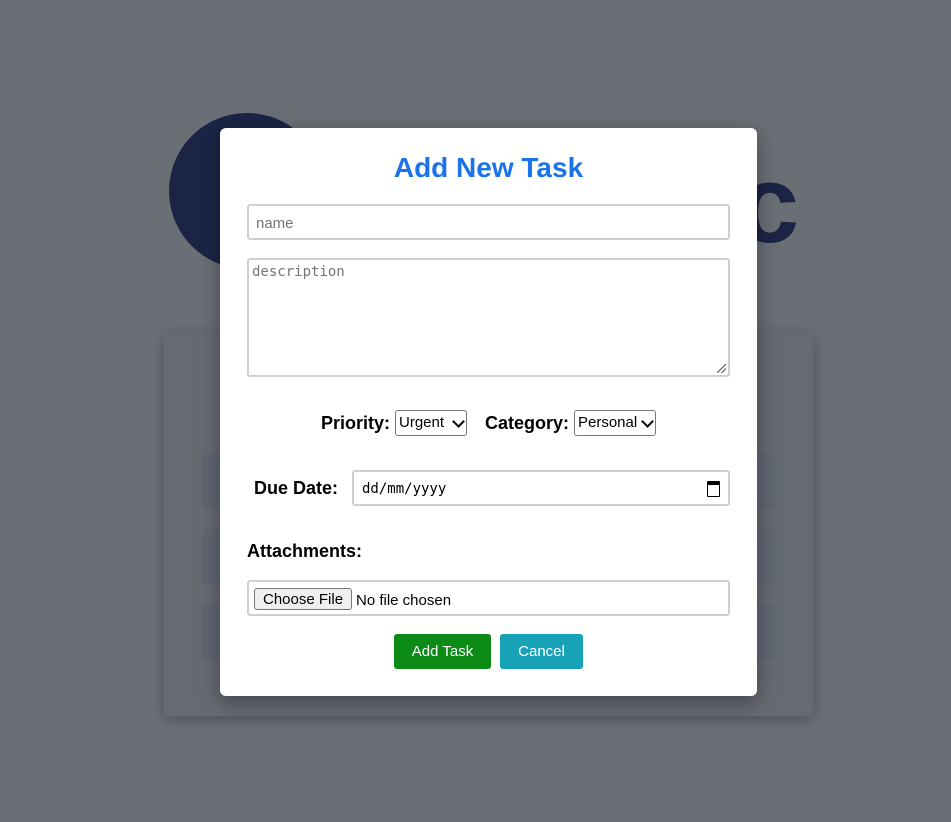 Image resolution: width=951 pixels, height=822 pixels. What do you see at coordinates (275, 223) in the screenshot?
I see `name-placeholder: name` at bounding box center [275, 223].